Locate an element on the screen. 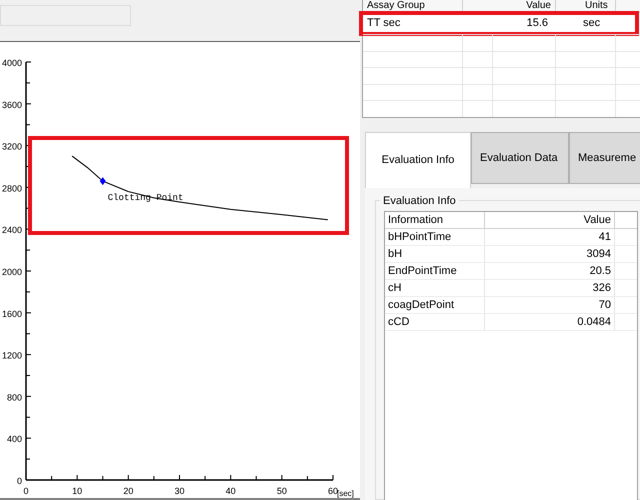 The width and height of the screenshot is (640, 500). point-label: Clotting Point is located at coordinates (146, 198).